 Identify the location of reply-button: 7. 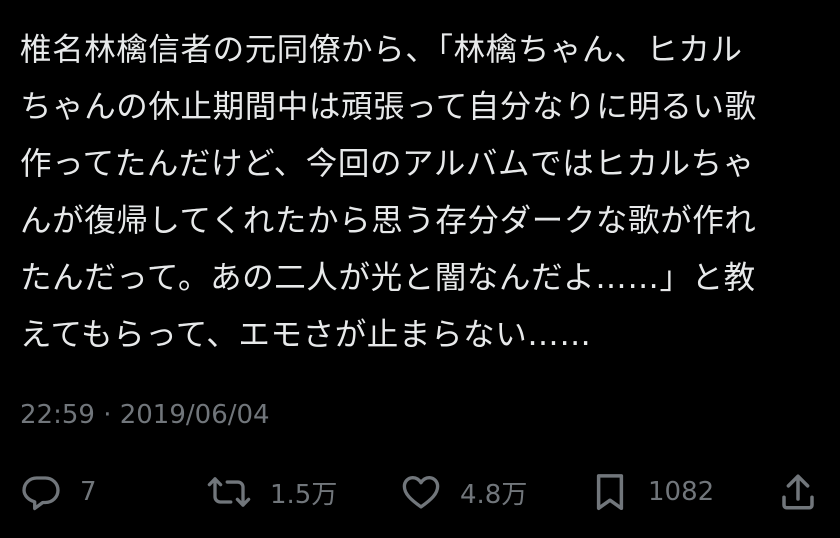
(58, 492).